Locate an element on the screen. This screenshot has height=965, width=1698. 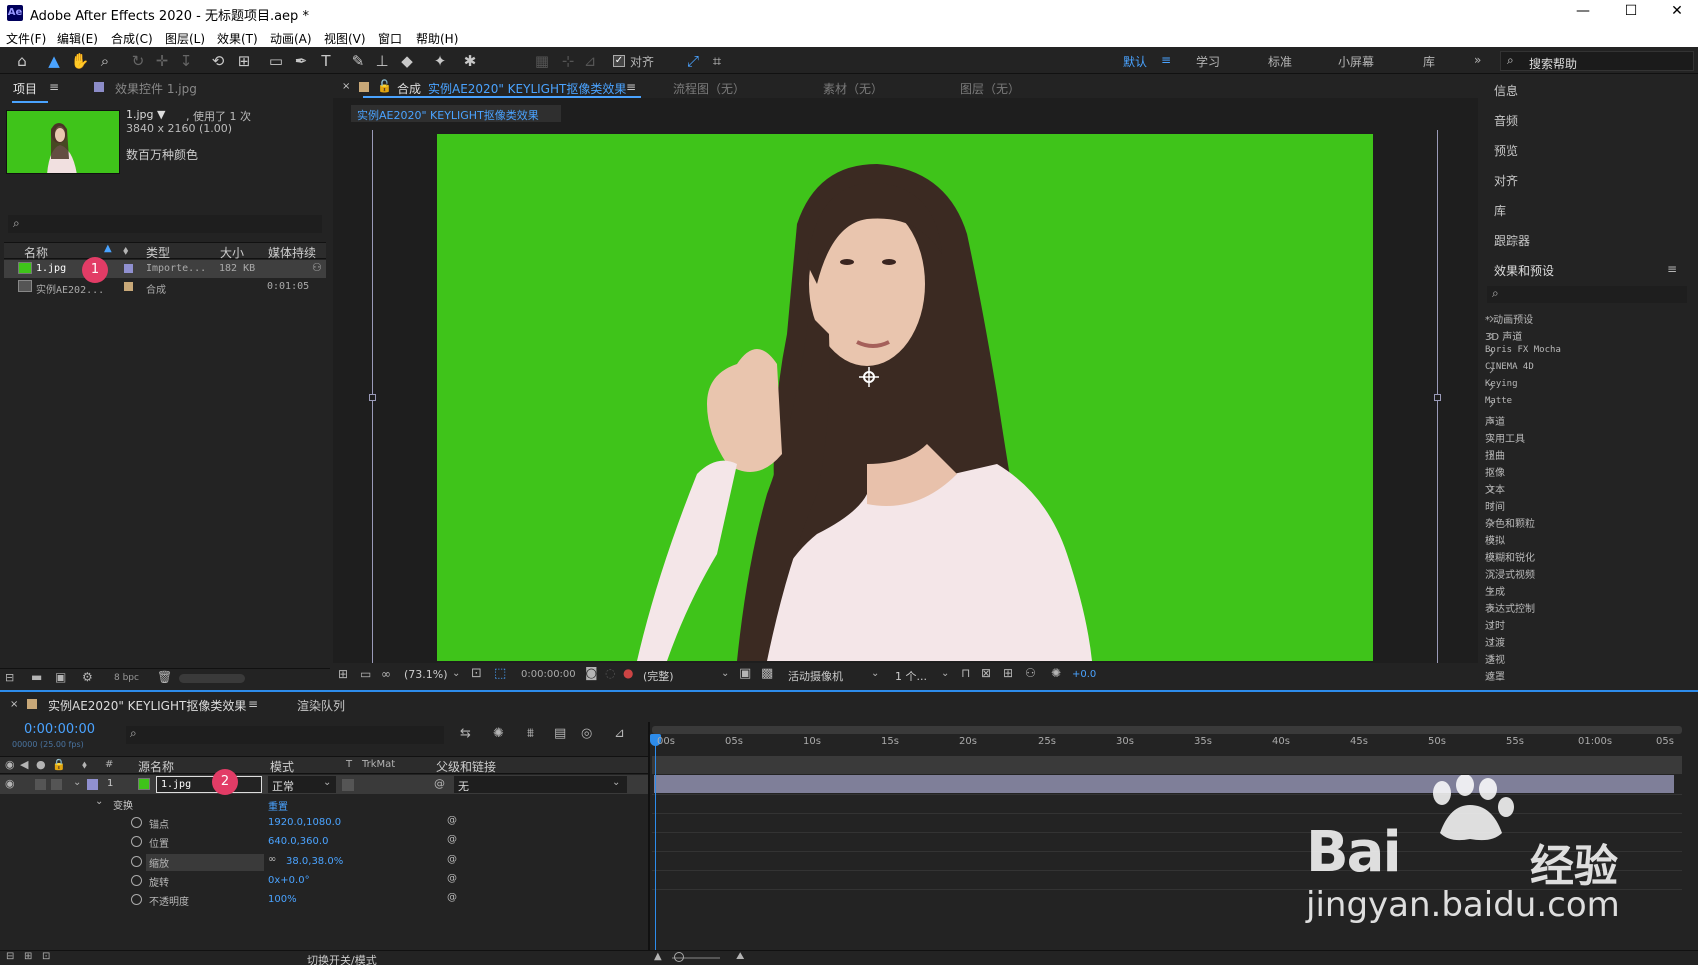
channel-icon: ● is located at coordinates (628, 673).